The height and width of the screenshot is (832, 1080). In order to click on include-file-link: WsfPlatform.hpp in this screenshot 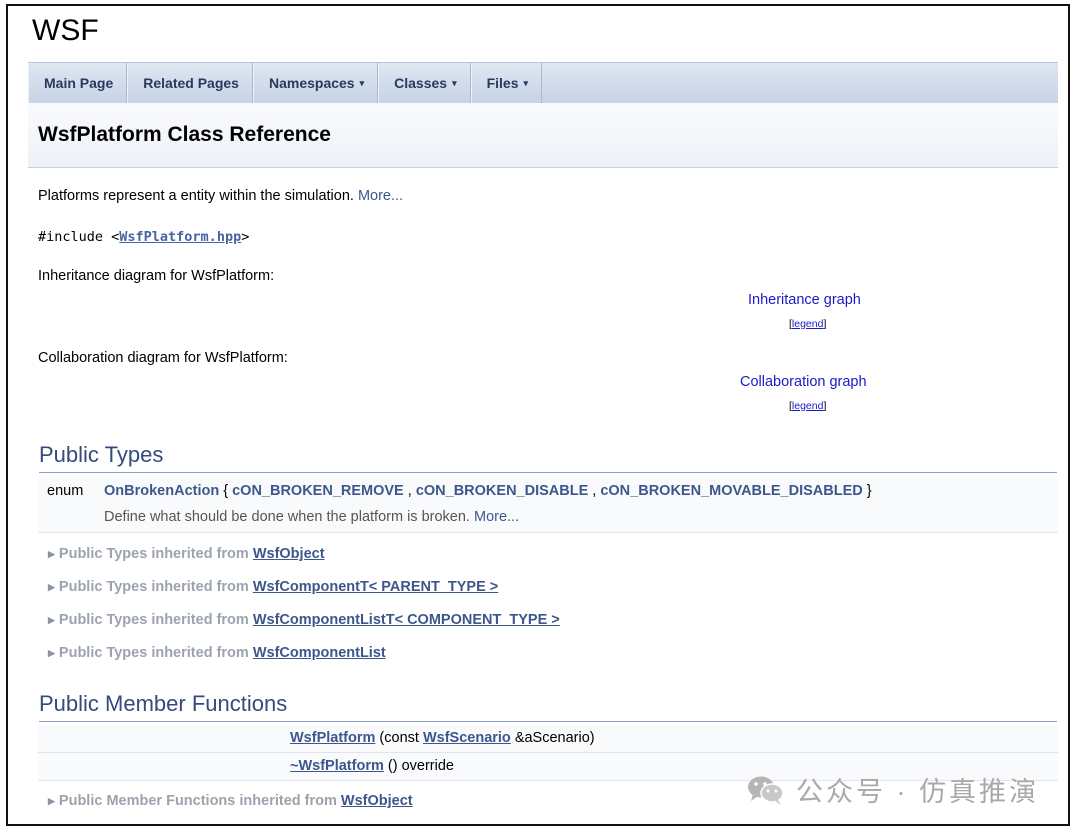, I will do `click(180, 237)`.